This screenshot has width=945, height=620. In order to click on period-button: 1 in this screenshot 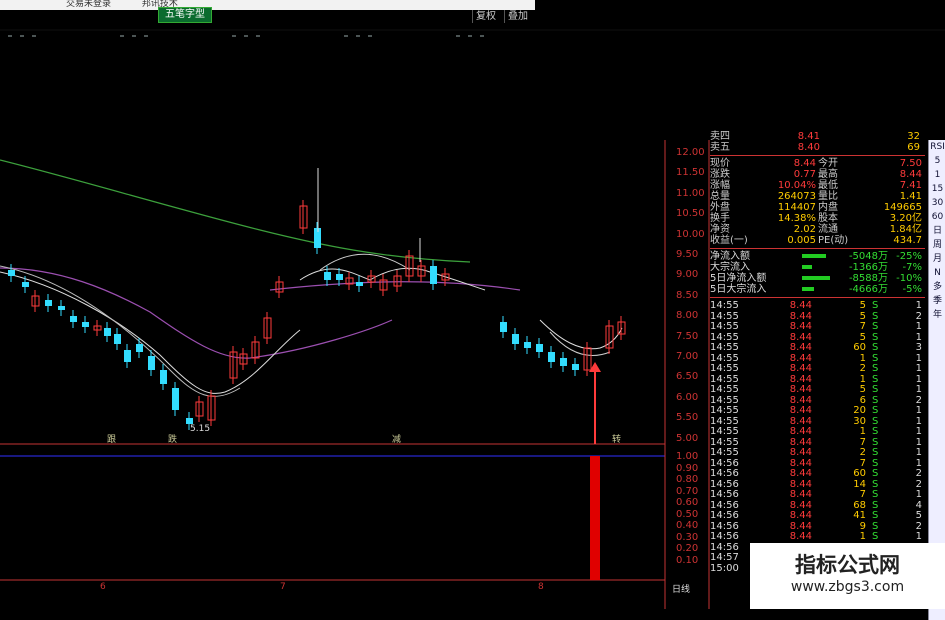, I will do `click(937, 175)`.